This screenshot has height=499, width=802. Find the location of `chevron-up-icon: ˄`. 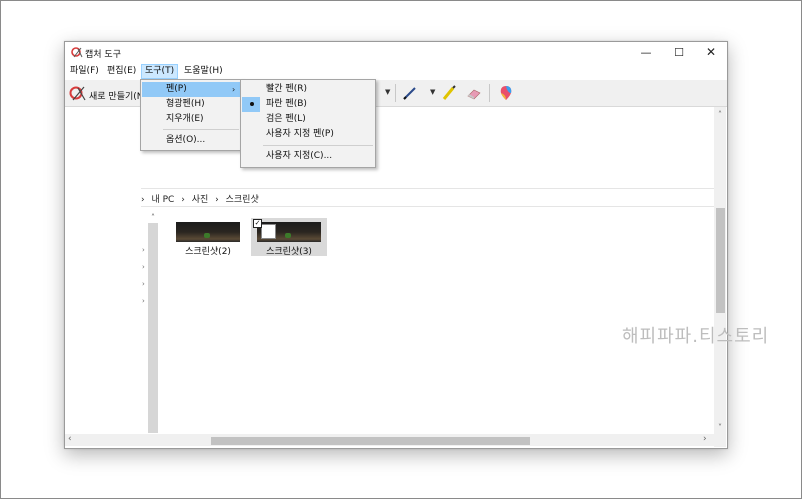

chevron-up-icon: ˄ is located at coordinates (153, 218).